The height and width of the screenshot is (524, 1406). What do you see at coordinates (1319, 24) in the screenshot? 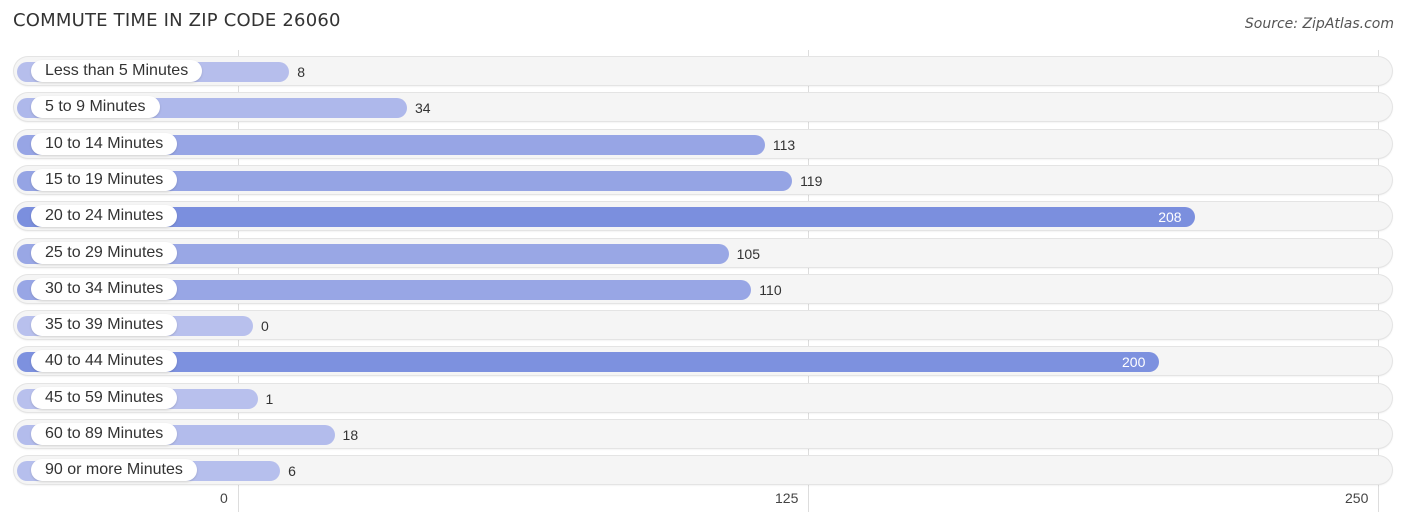
I see `source-label: Source: ZipAtlas.com` at bounding box center [1319, 24].